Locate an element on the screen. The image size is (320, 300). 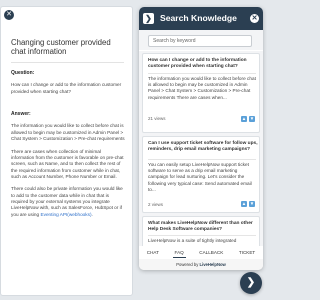
eventing-api-link: Eventing API(webhooks) is located at coordinates (65, 214).